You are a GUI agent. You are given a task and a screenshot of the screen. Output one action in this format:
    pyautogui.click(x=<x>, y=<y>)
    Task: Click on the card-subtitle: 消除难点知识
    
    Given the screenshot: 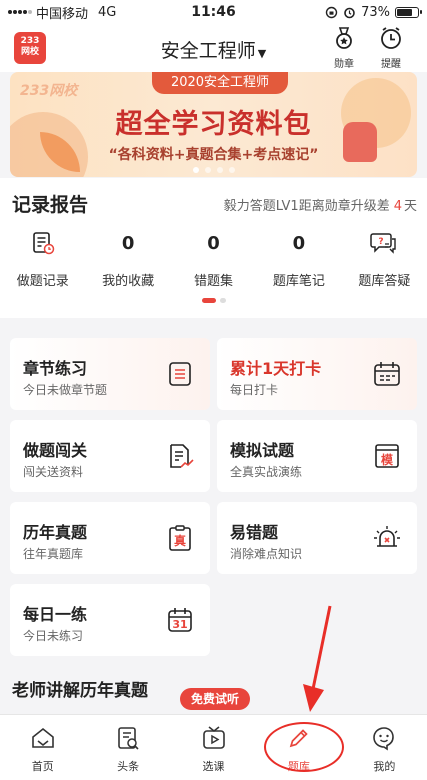 What is the action you would take?
    pyautogui.click(x=266, y=554)
    